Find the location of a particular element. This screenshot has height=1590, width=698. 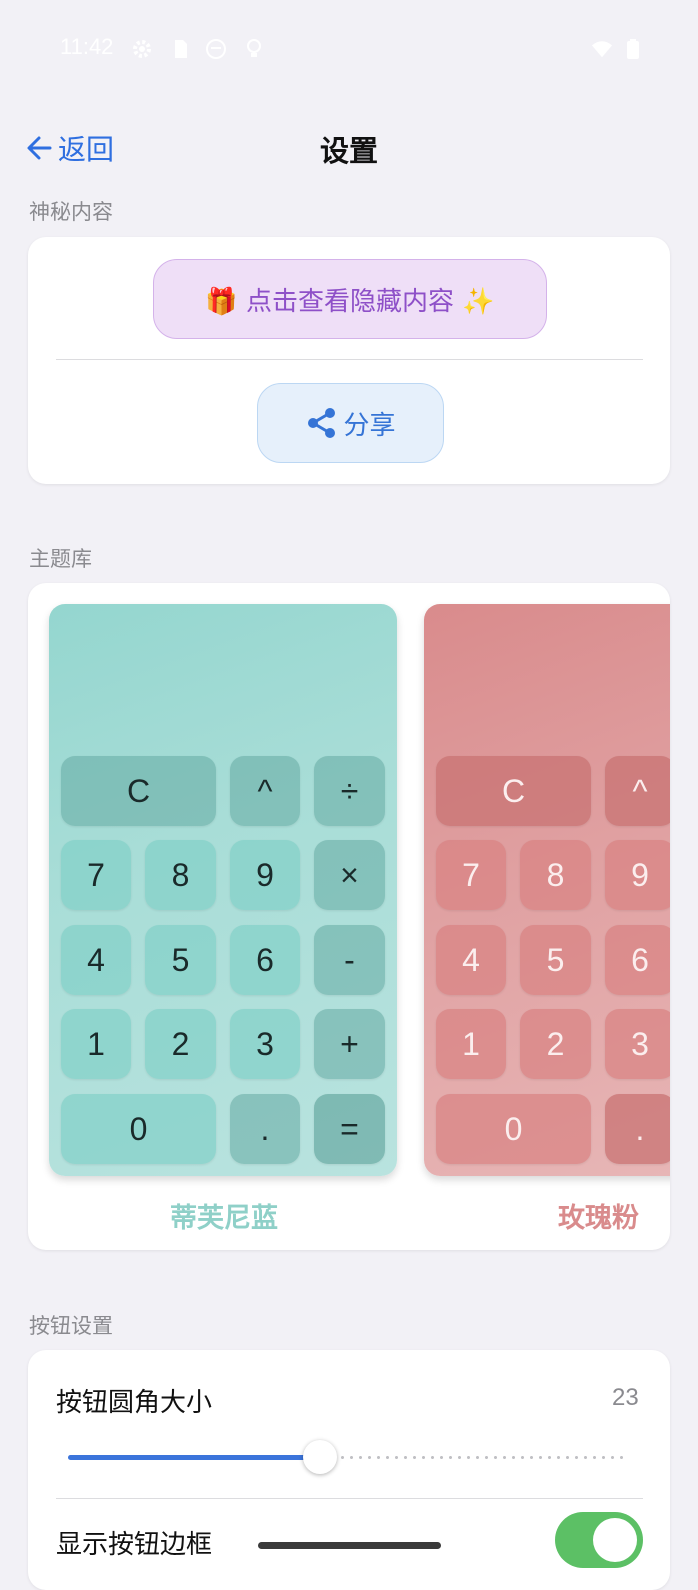

page-title: 设置 is located at coordinates (348, 151).